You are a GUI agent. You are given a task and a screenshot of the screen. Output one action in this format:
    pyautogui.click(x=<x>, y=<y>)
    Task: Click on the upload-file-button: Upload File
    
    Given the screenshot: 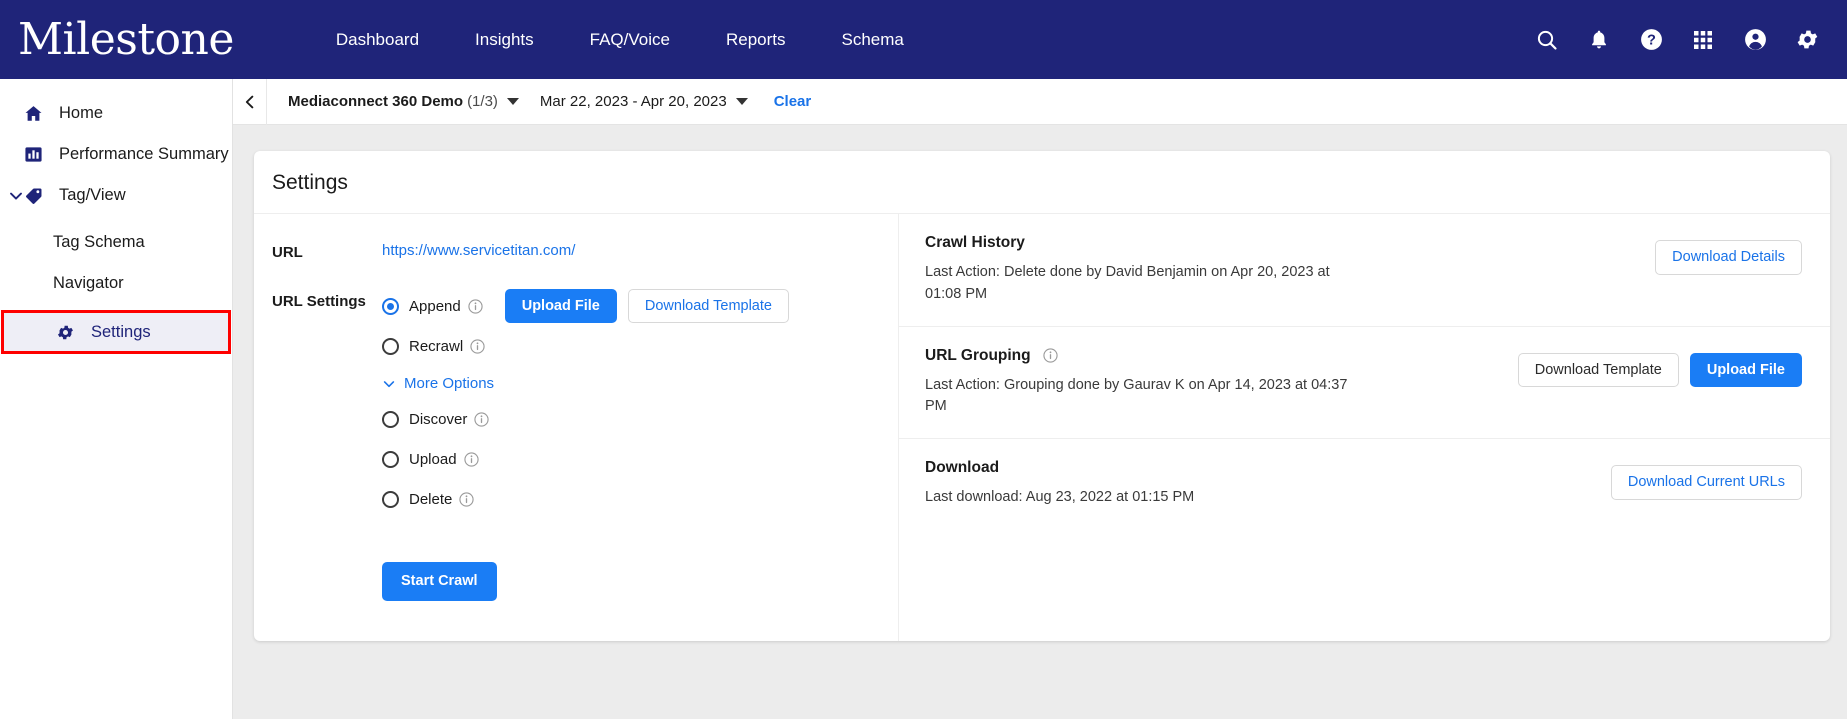 What is the action you would take?
    pyautogui.click(x=560, y=306)
    